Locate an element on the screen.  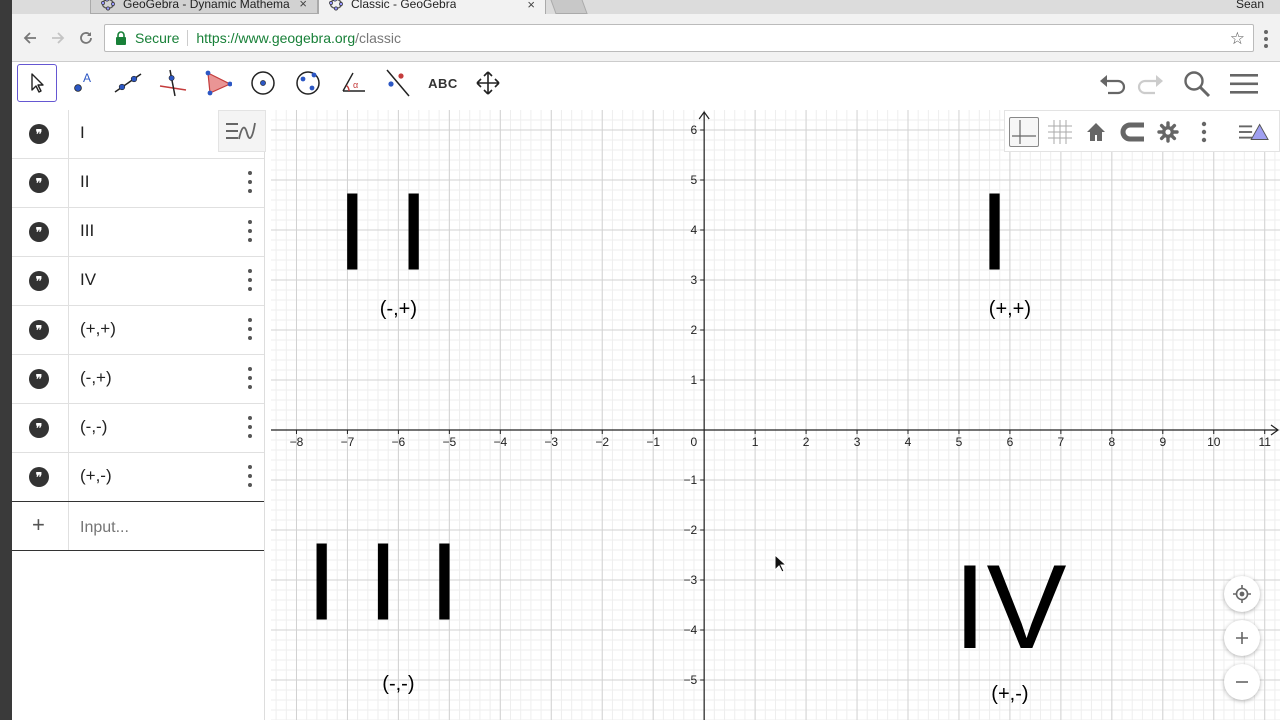
locate-button is located at coordinates (1242, 594).